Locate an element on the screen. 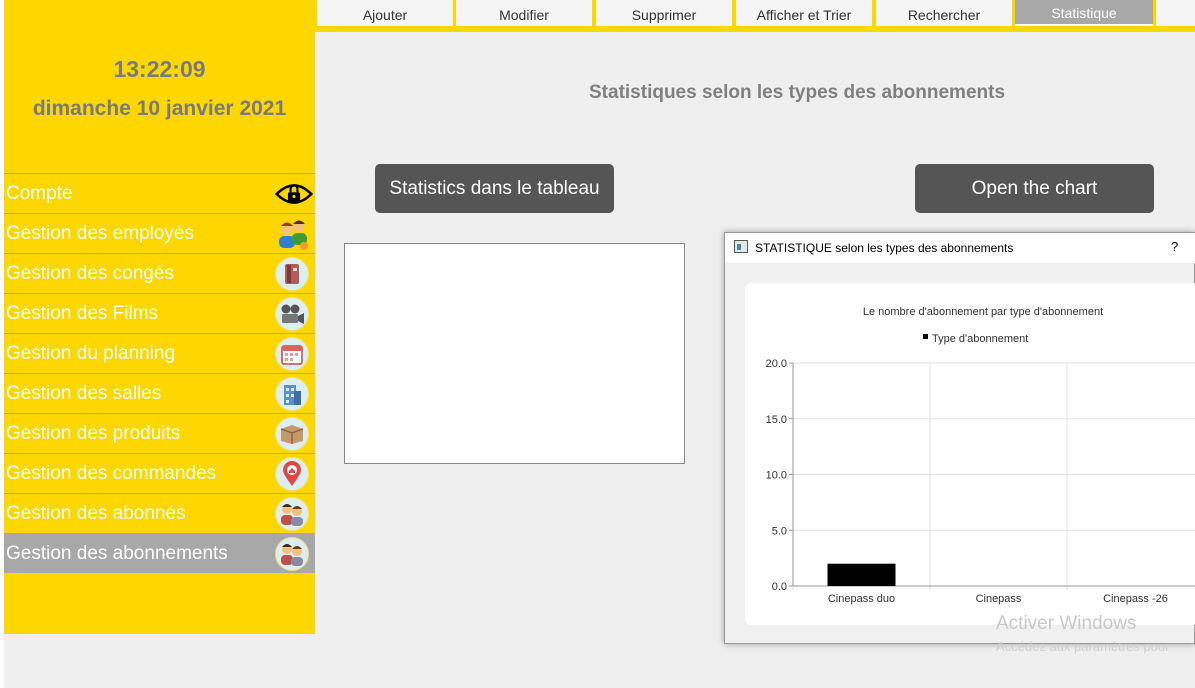 This screenshot has width=1195, height=688. sidebar-item-label: Gestion des Films is located at coordinates (82, 313).